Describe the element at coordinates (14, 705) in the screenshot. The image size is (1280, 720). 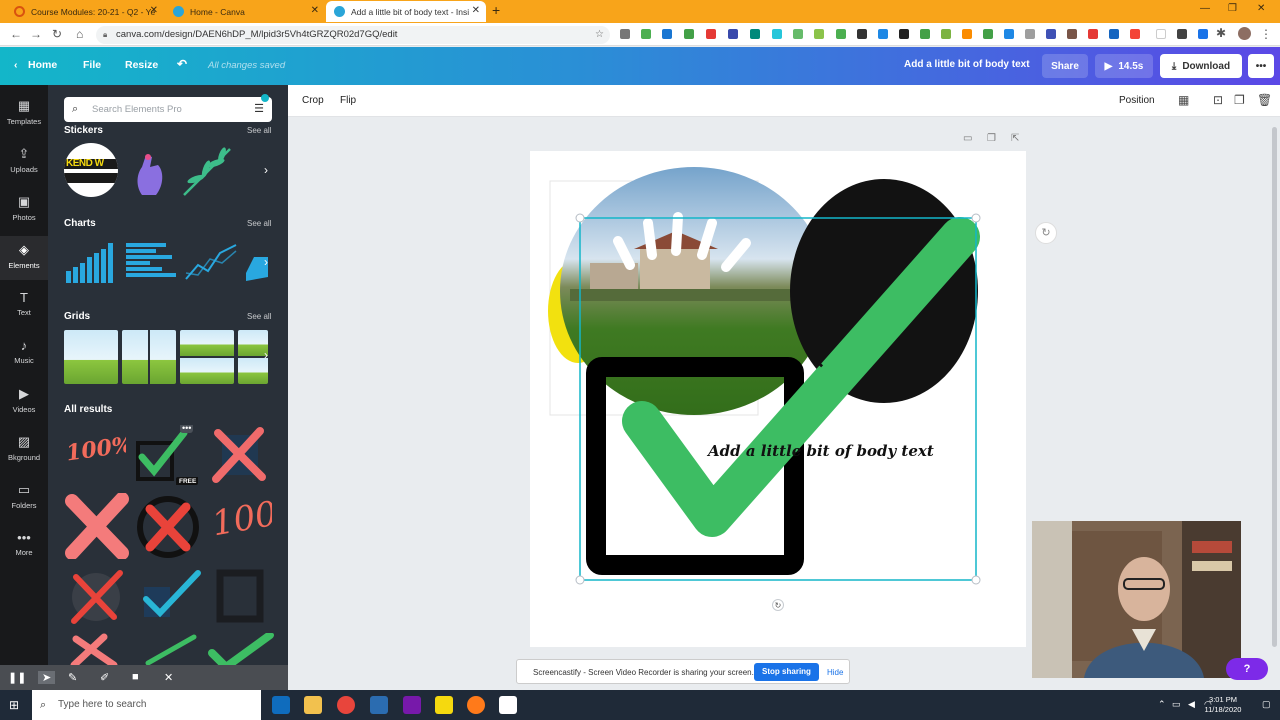
I see `windows-start-icon: ⊞` at that location.